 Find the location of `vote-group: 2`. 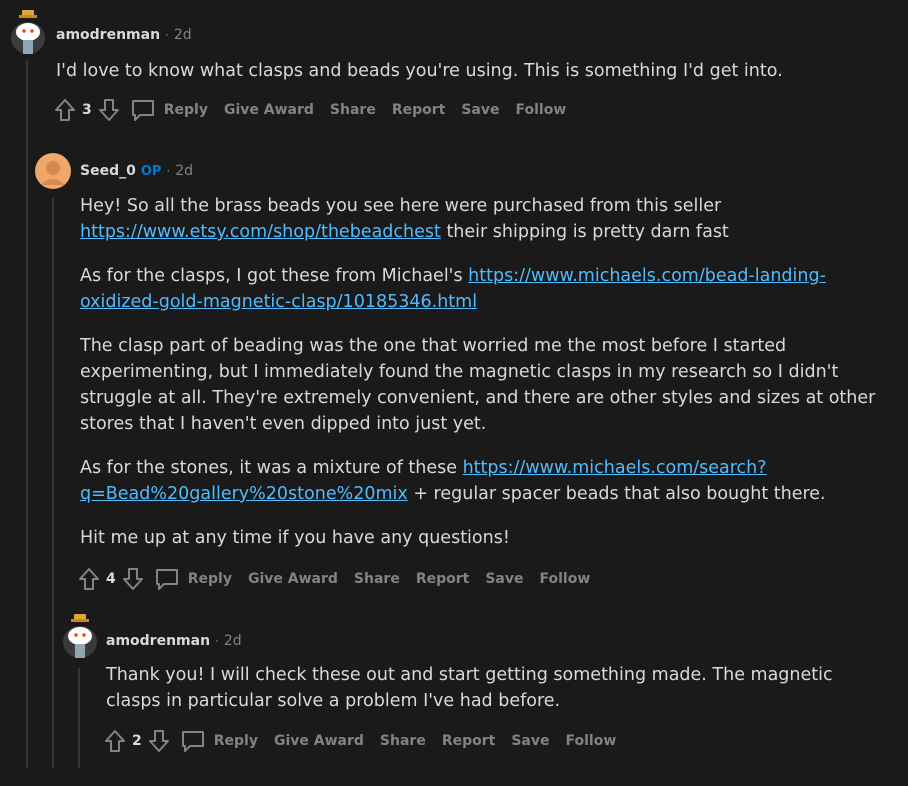

vote-group: 2 is located at coordinates (137, 741).